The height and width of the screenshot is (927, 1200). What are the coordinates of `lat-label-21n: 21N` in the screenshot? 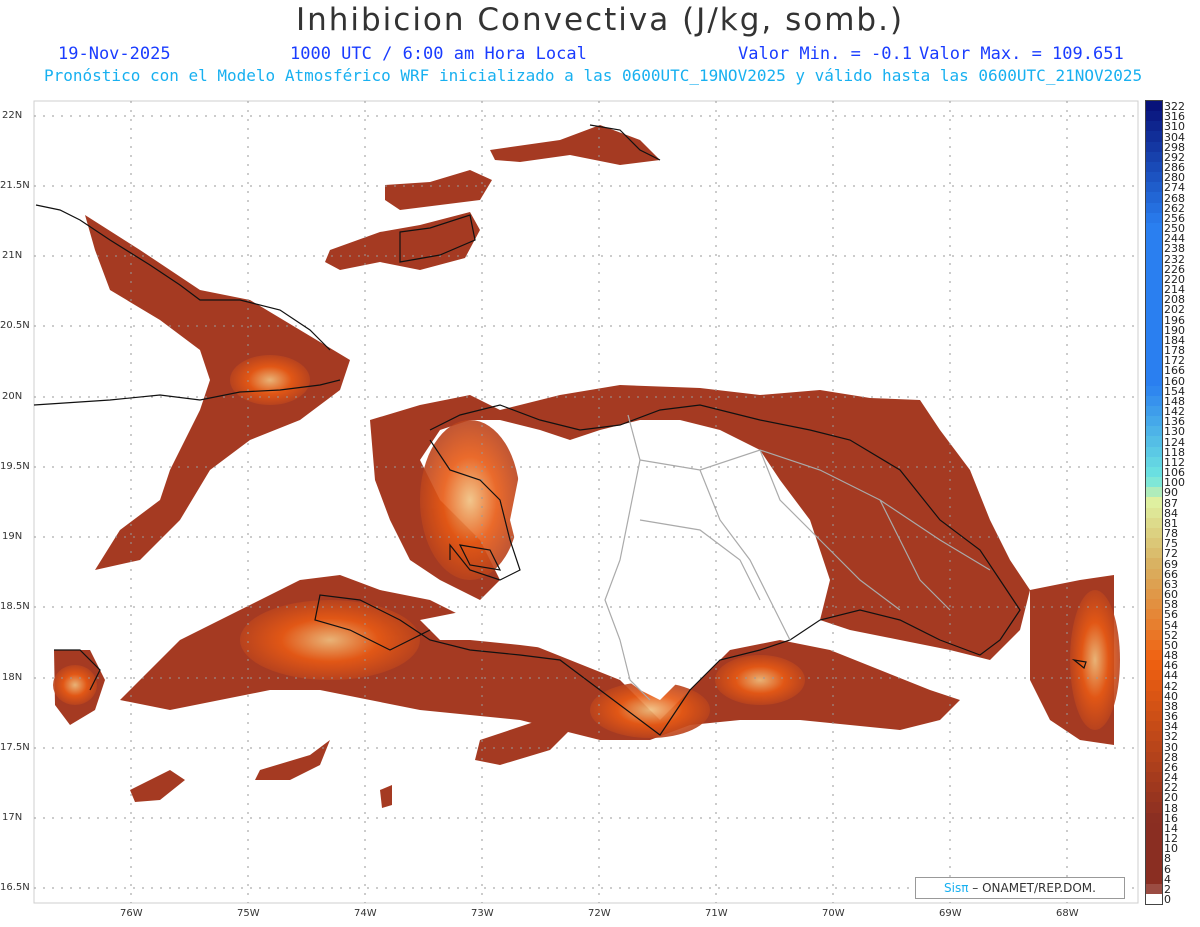 It's located at (12, 255).